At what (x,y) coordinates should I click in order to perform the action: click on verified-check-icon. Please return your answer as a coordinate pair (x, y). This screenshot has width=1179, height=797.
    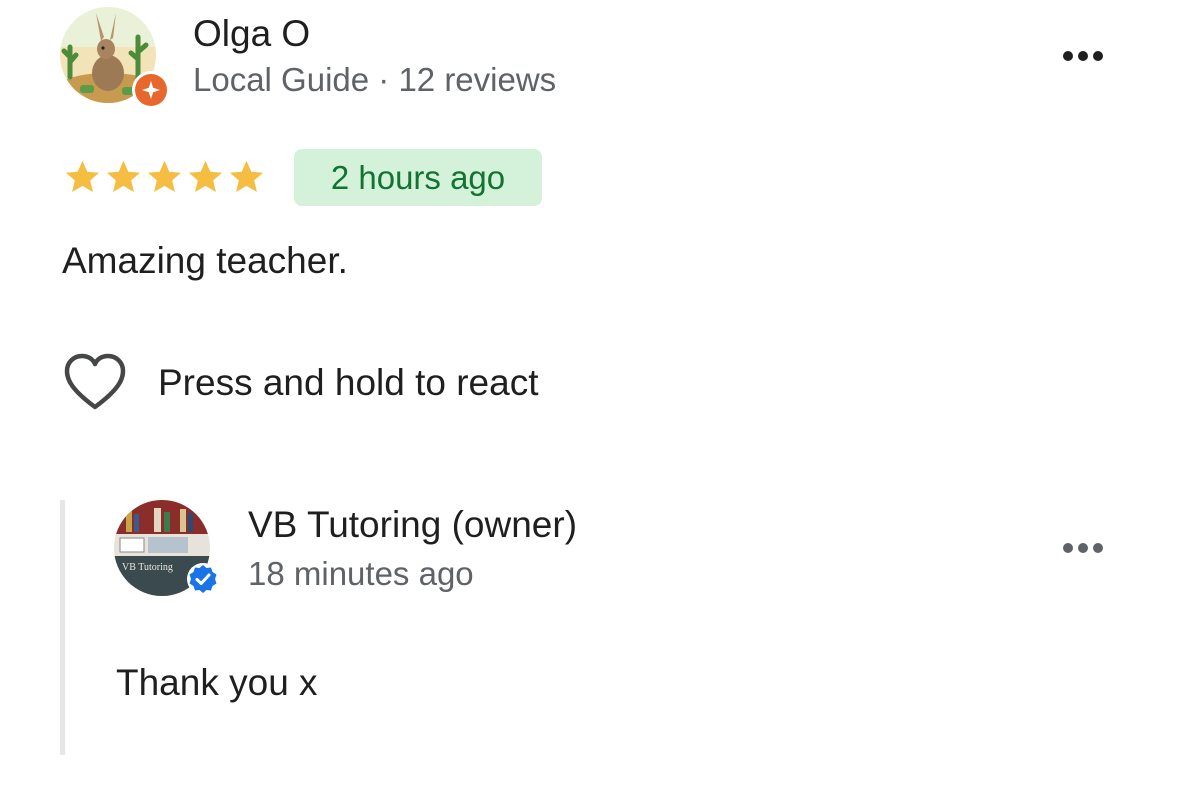
    Looking at the image, I should click on (203, 579).